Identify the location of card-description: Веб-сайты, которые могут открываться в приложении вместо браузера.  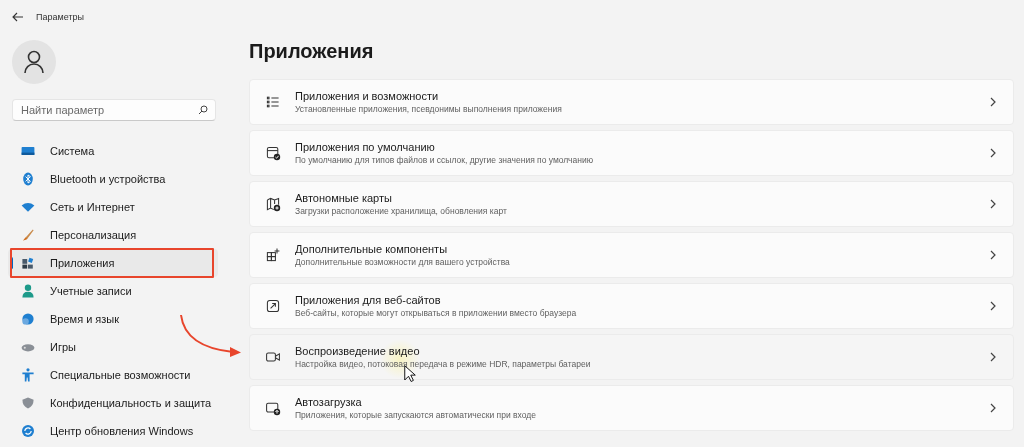
(436, 313).